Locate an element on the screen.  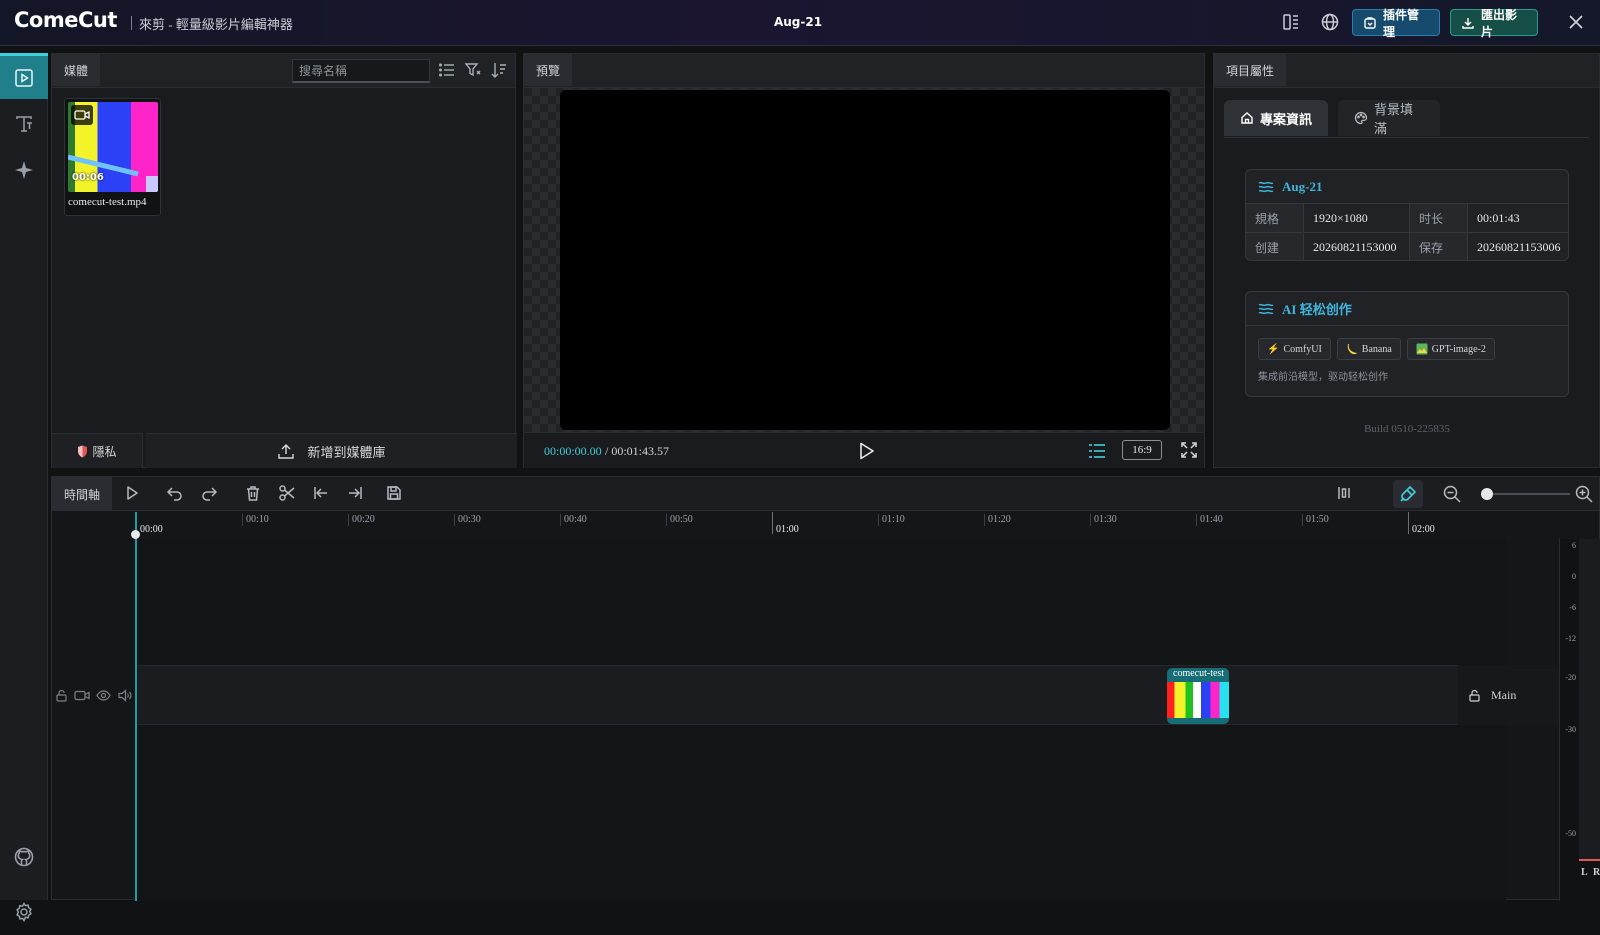
ruler-label: 00:00 is located at coordinates (151, 529).